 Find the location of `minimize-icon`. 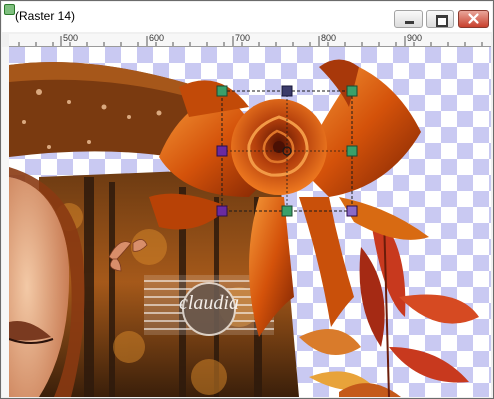

minimize-icon is located at coordinates (409, 22).